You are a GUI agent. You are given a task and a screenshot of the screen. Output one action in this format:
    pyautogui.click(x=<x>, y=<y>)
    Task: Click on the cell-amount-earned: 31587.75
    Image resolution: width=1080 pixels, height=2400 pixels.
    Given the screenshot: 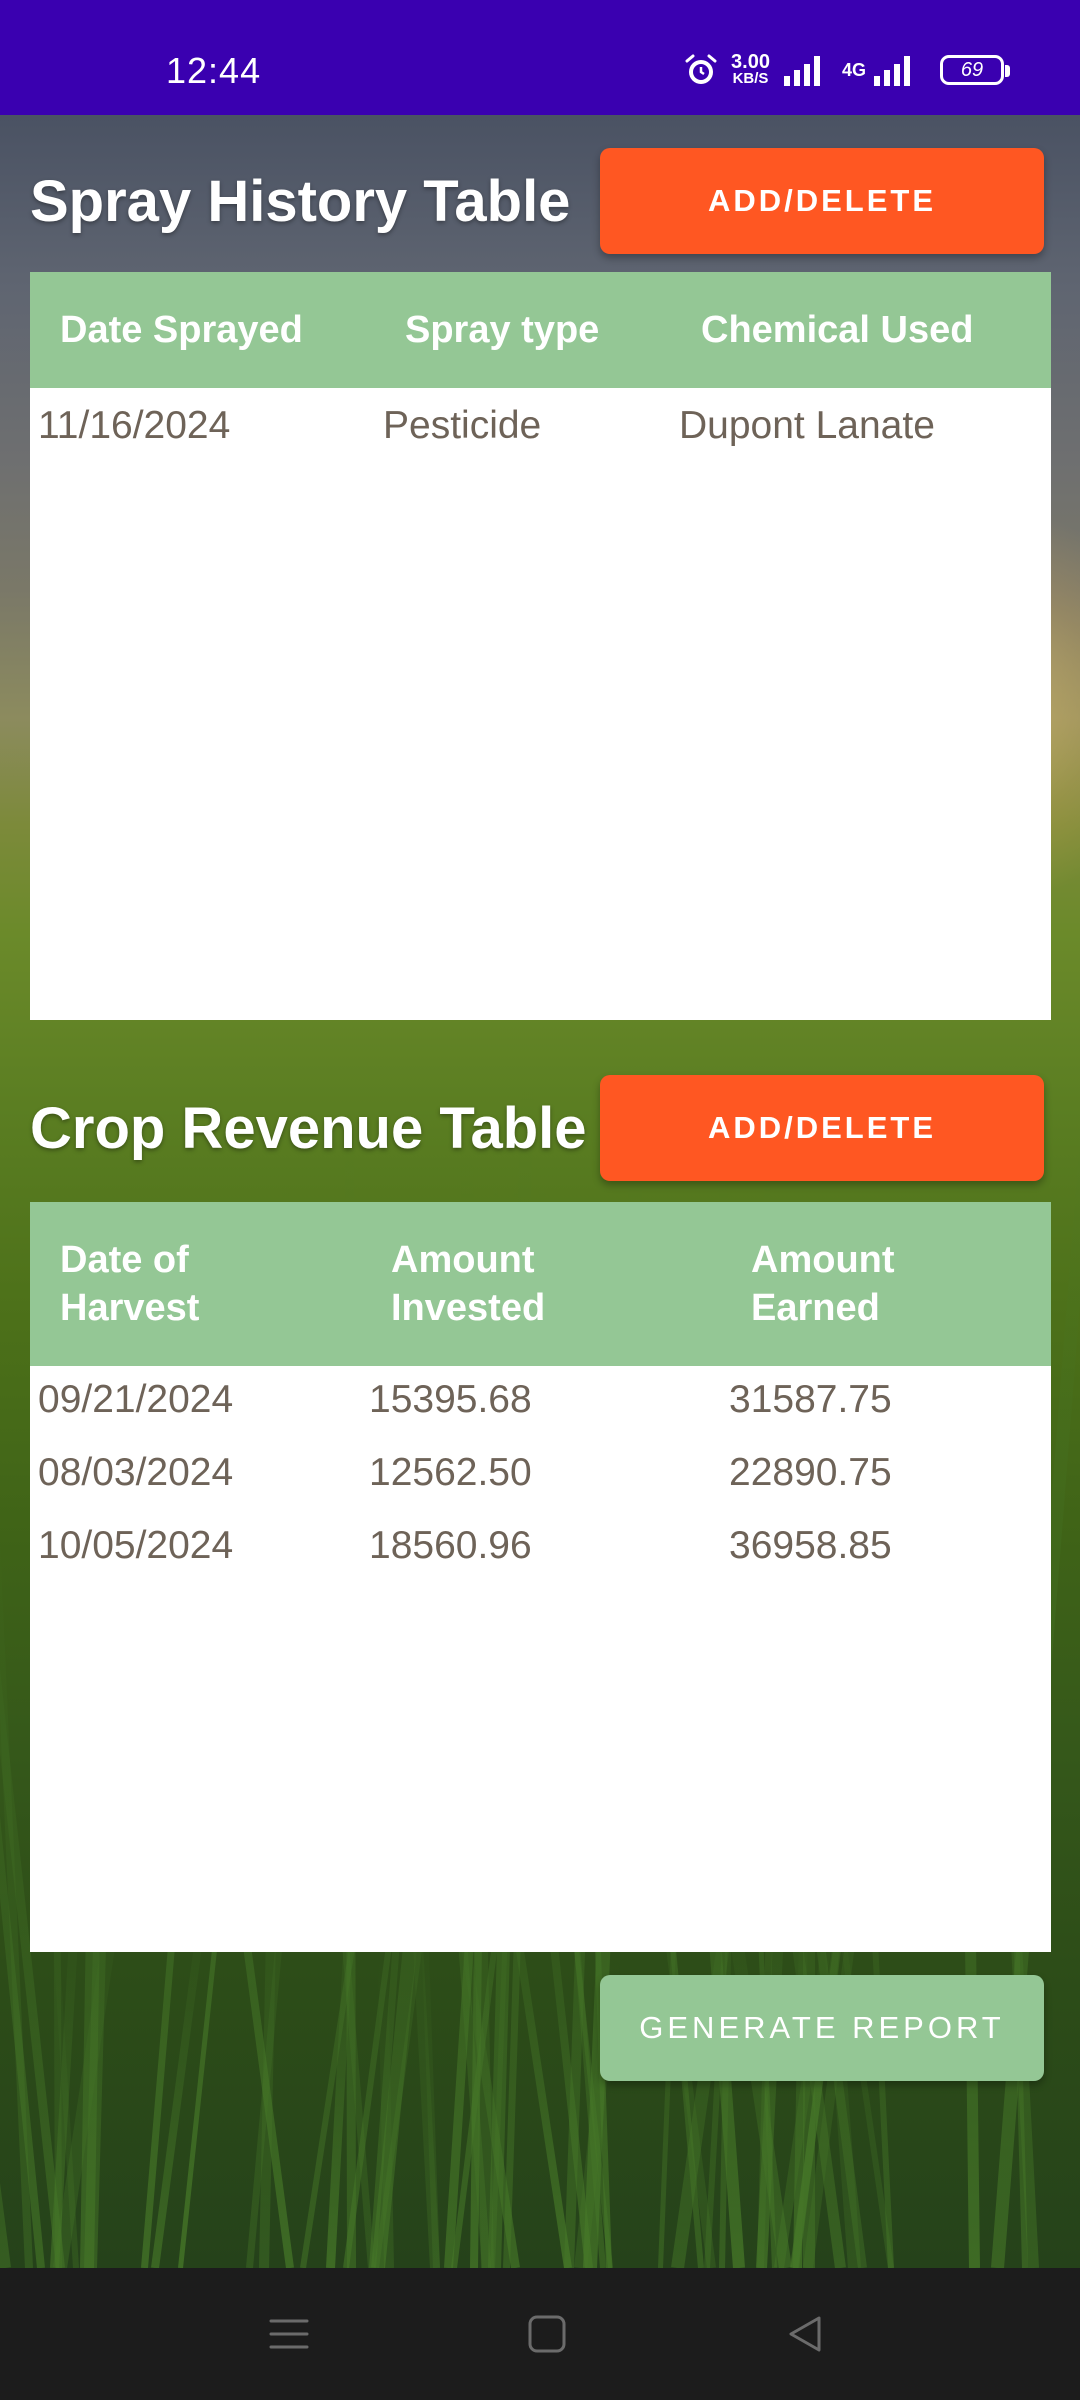 What is the action you would take?
    pyautogui.click(x=810, y=1399)
    